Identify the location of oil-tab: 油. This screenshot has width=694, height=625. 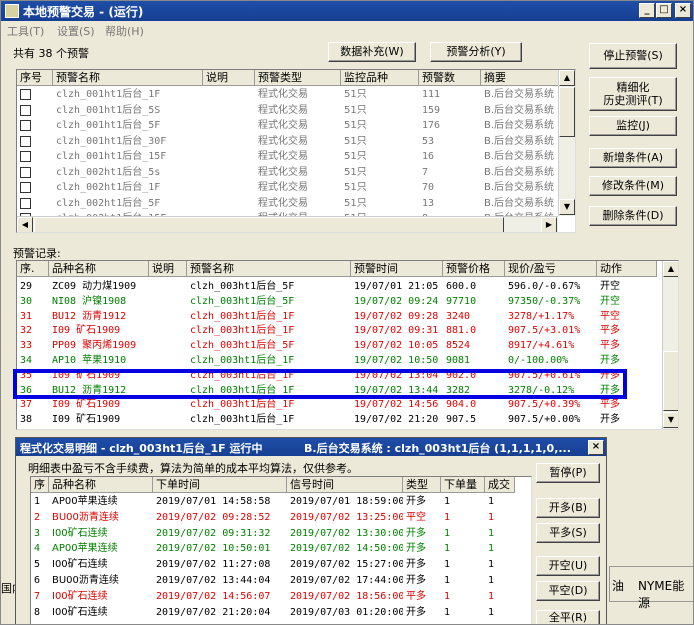
(618, 585).